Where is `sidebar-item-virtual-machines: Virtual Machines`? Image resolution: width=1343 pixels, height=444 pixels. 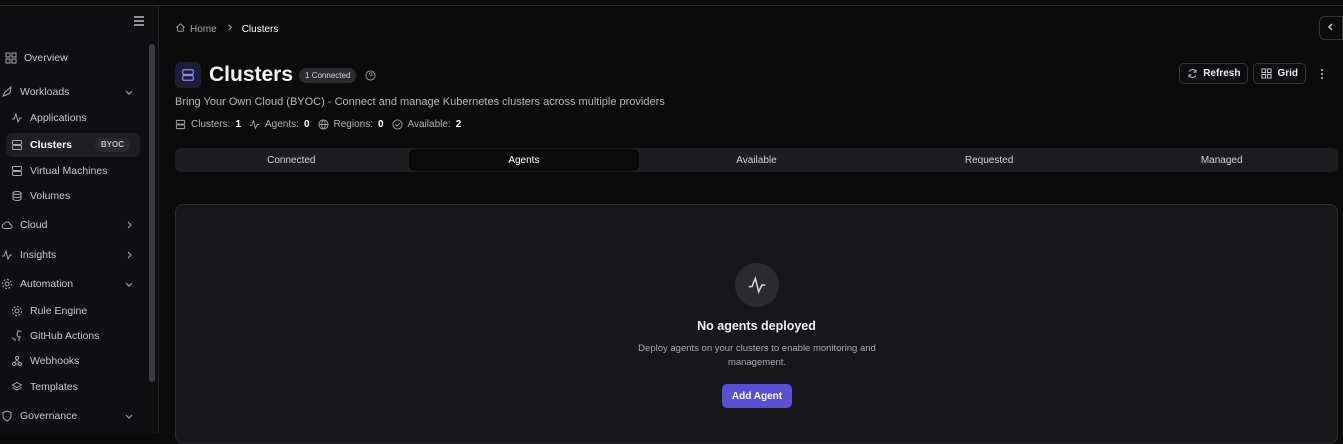 sidebar-item-virtual-machines: Virtual Machines is located at coordinates (75, 171).